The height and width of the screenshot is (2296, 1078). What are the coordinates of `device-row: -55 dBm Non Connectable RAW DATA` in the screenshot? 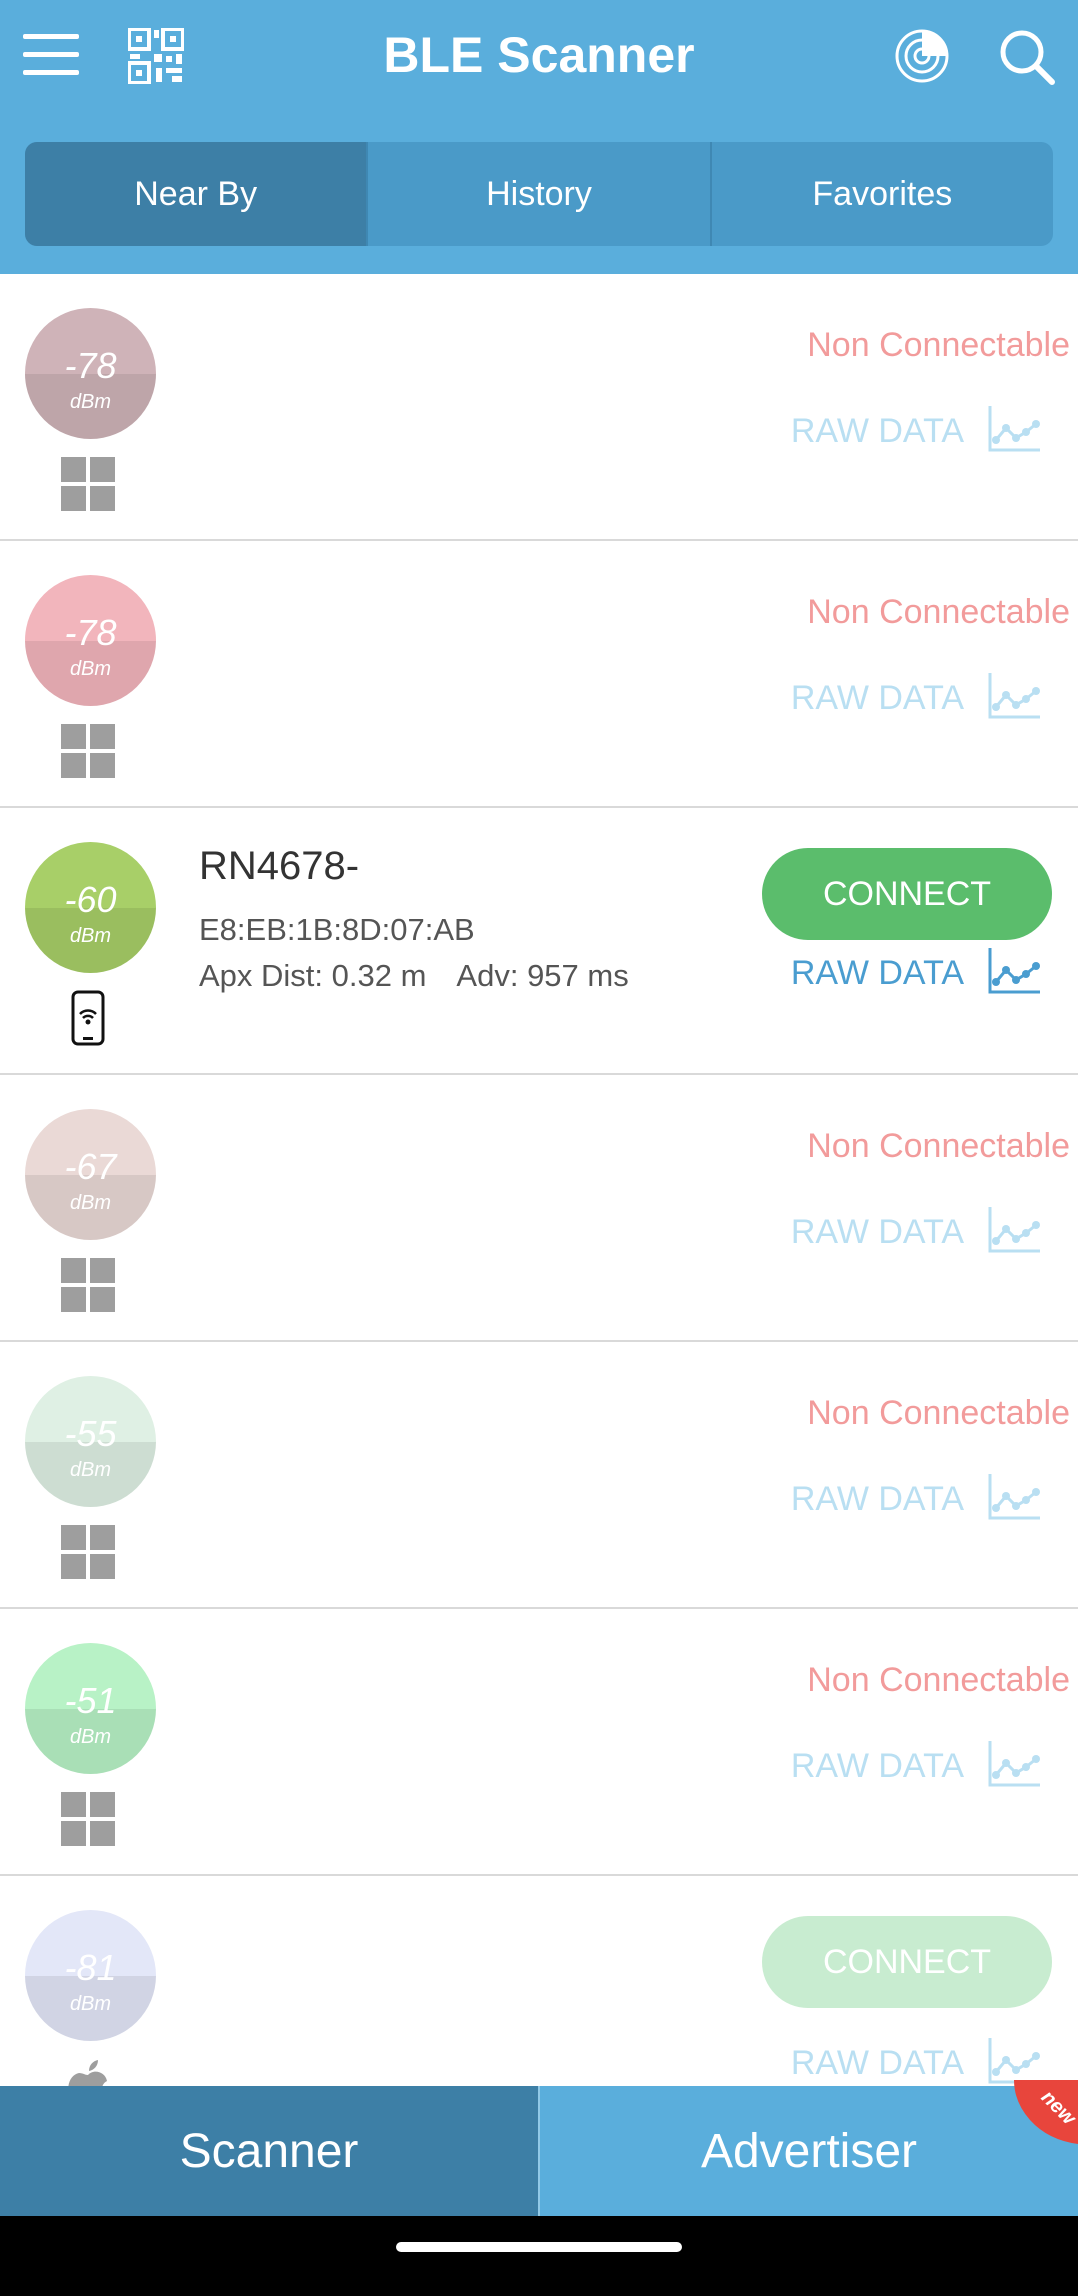 It's located at (539, 1475).